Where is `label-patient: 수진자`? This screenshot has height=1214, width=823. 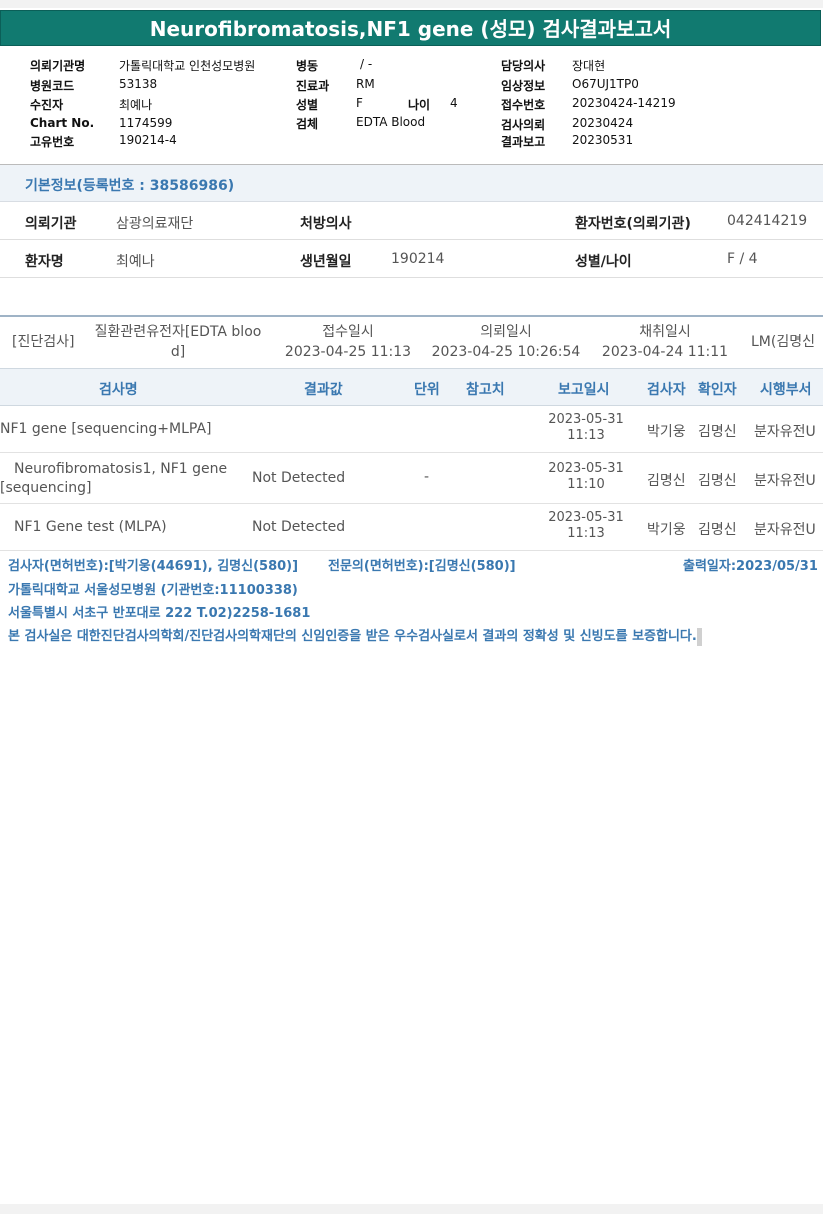 label-patient: 수진자 is located at coordinates (47, 105).